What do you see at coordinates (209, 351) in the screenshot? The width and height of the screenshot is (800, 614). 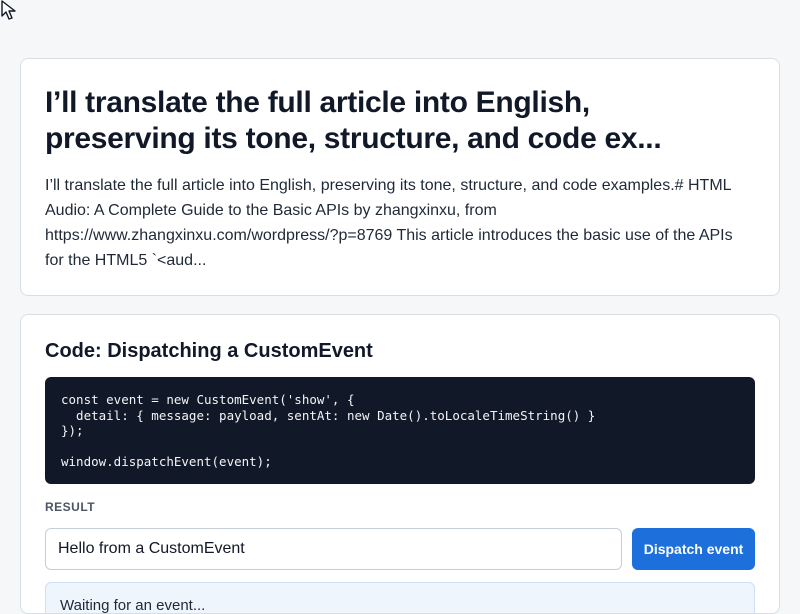 I see `code-section-title: Code: Dispatching a CustomEvent` at bounding box center [209, 351].